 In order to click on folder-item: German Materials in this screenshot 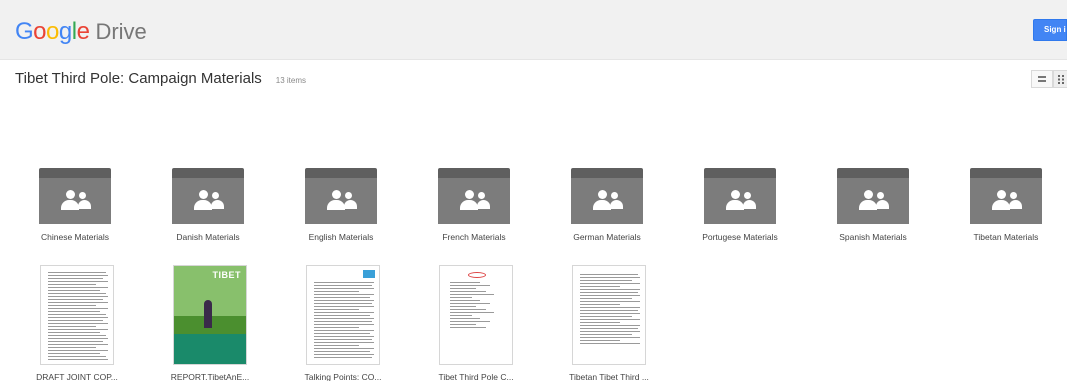, I will do `click(607, 205)`.